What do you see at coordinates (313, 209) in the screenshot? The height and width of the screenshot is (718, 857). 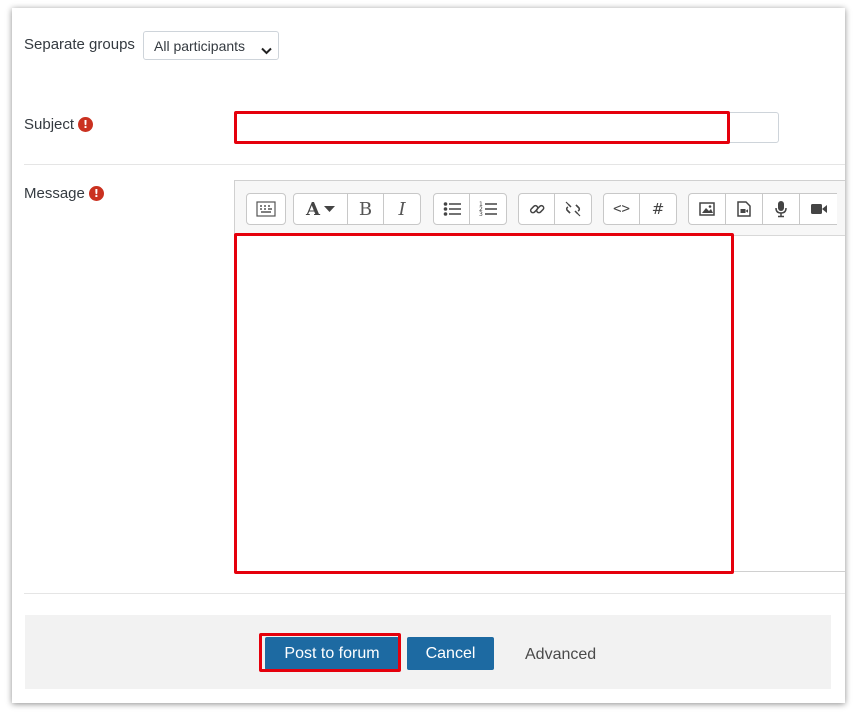 I see `font-glyph: A` at bounding box center [313, 209].